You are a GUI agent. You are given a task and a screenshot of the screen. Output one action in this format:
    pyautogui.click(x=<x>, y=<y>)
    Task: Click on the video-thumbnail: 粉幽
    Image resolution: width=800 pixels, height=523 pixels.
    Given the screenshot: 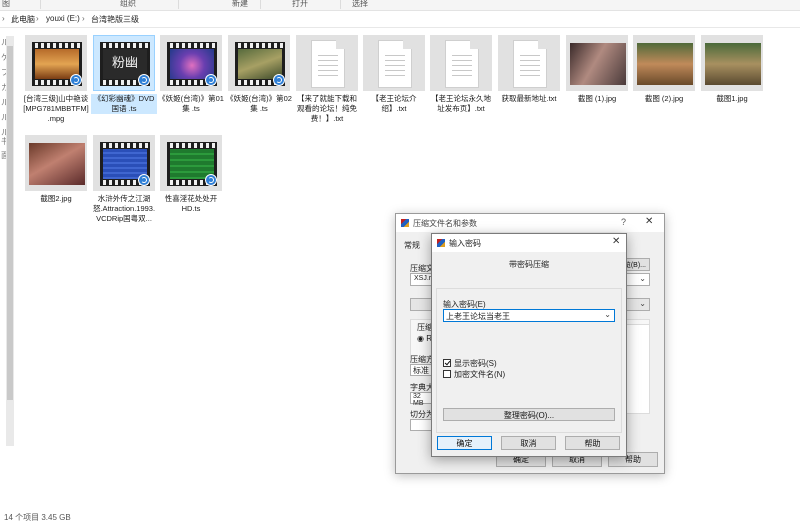 What is the action you would take?
    pyautogui.click(x=124, y=63)
    